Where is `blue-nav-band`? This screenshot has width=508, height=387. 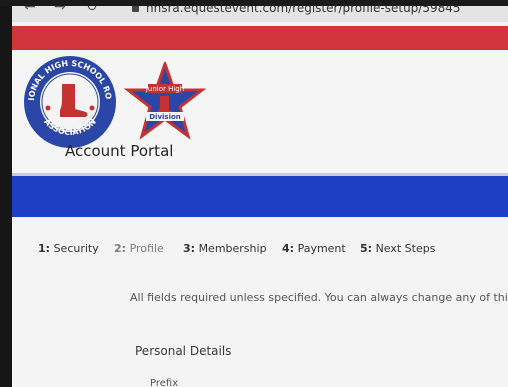 blue-nav-band is located at coordinates (260, 195).